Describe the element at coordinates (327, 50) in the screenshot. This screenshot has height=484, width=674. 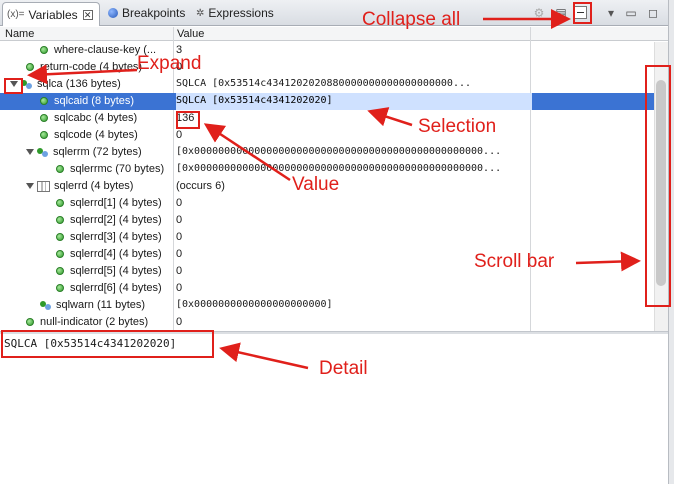
I see `tree-row: where-clause-key (... 3` at that location.